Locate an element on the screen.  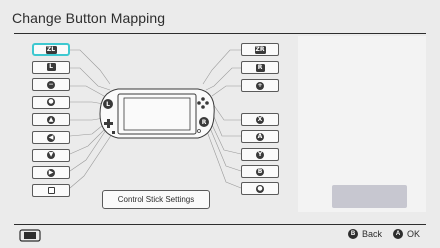
l-button: L is located at coordinates (51, 67).